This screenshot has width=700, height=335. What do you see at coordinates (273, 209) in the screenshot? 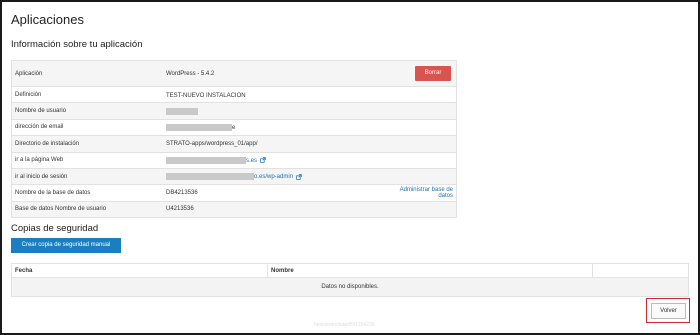
I see `info-value: U4213536` at bounding box center [273, 209].